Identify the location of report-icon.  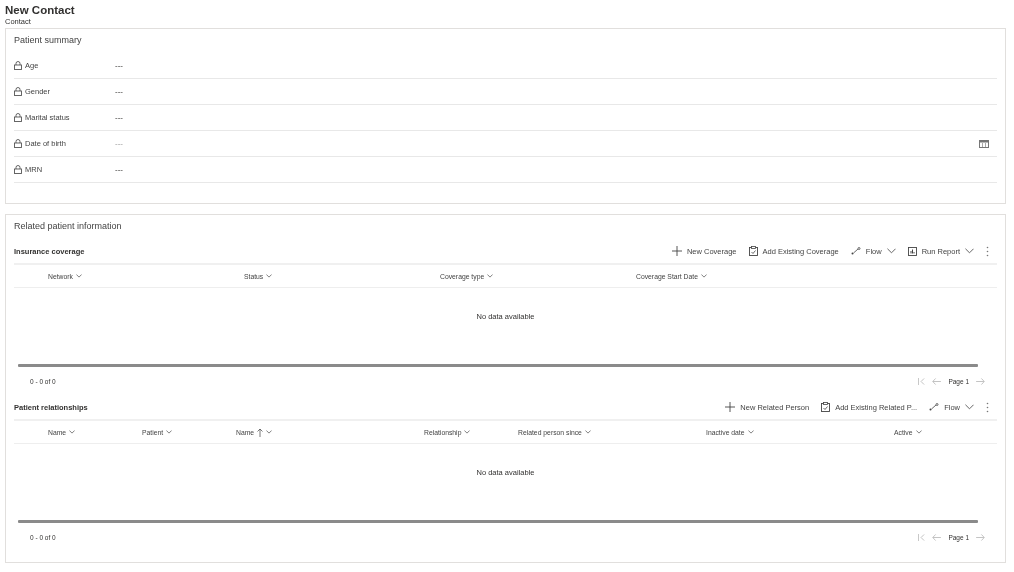
(912, 251).